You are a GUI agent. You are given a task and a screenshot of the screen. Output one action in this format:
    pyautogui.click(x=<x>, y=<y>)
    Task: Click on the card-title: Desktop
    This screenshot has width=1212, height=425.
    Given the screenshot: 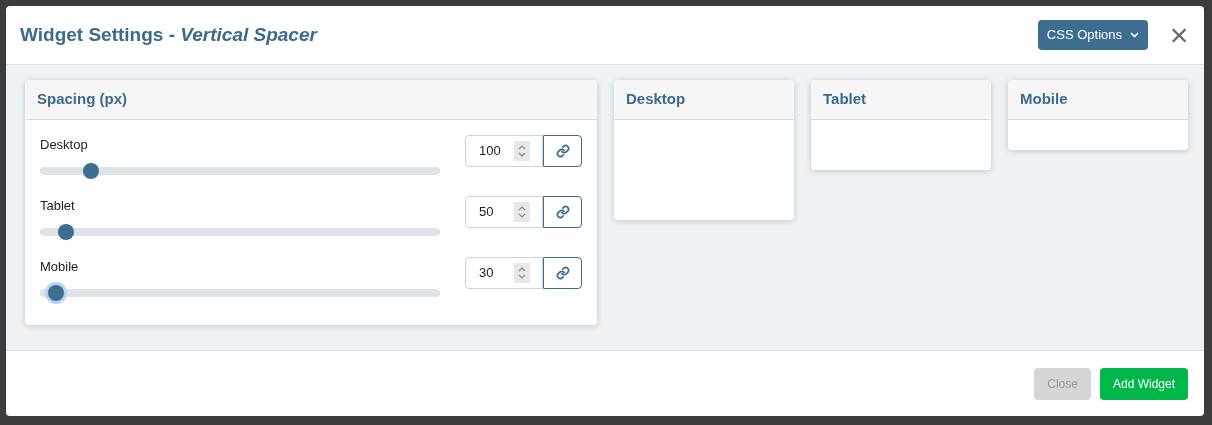 What is the action you would take?
    pyautogui.click(x=656, y=99)
    